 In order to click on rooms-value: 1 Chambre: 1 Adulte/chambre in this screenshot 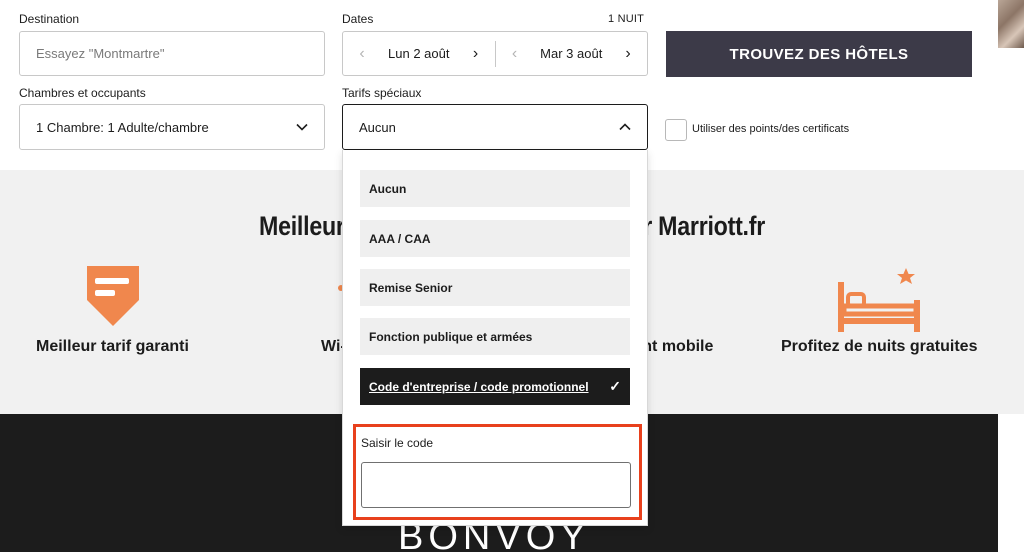, I will do `click(122, 127)`.